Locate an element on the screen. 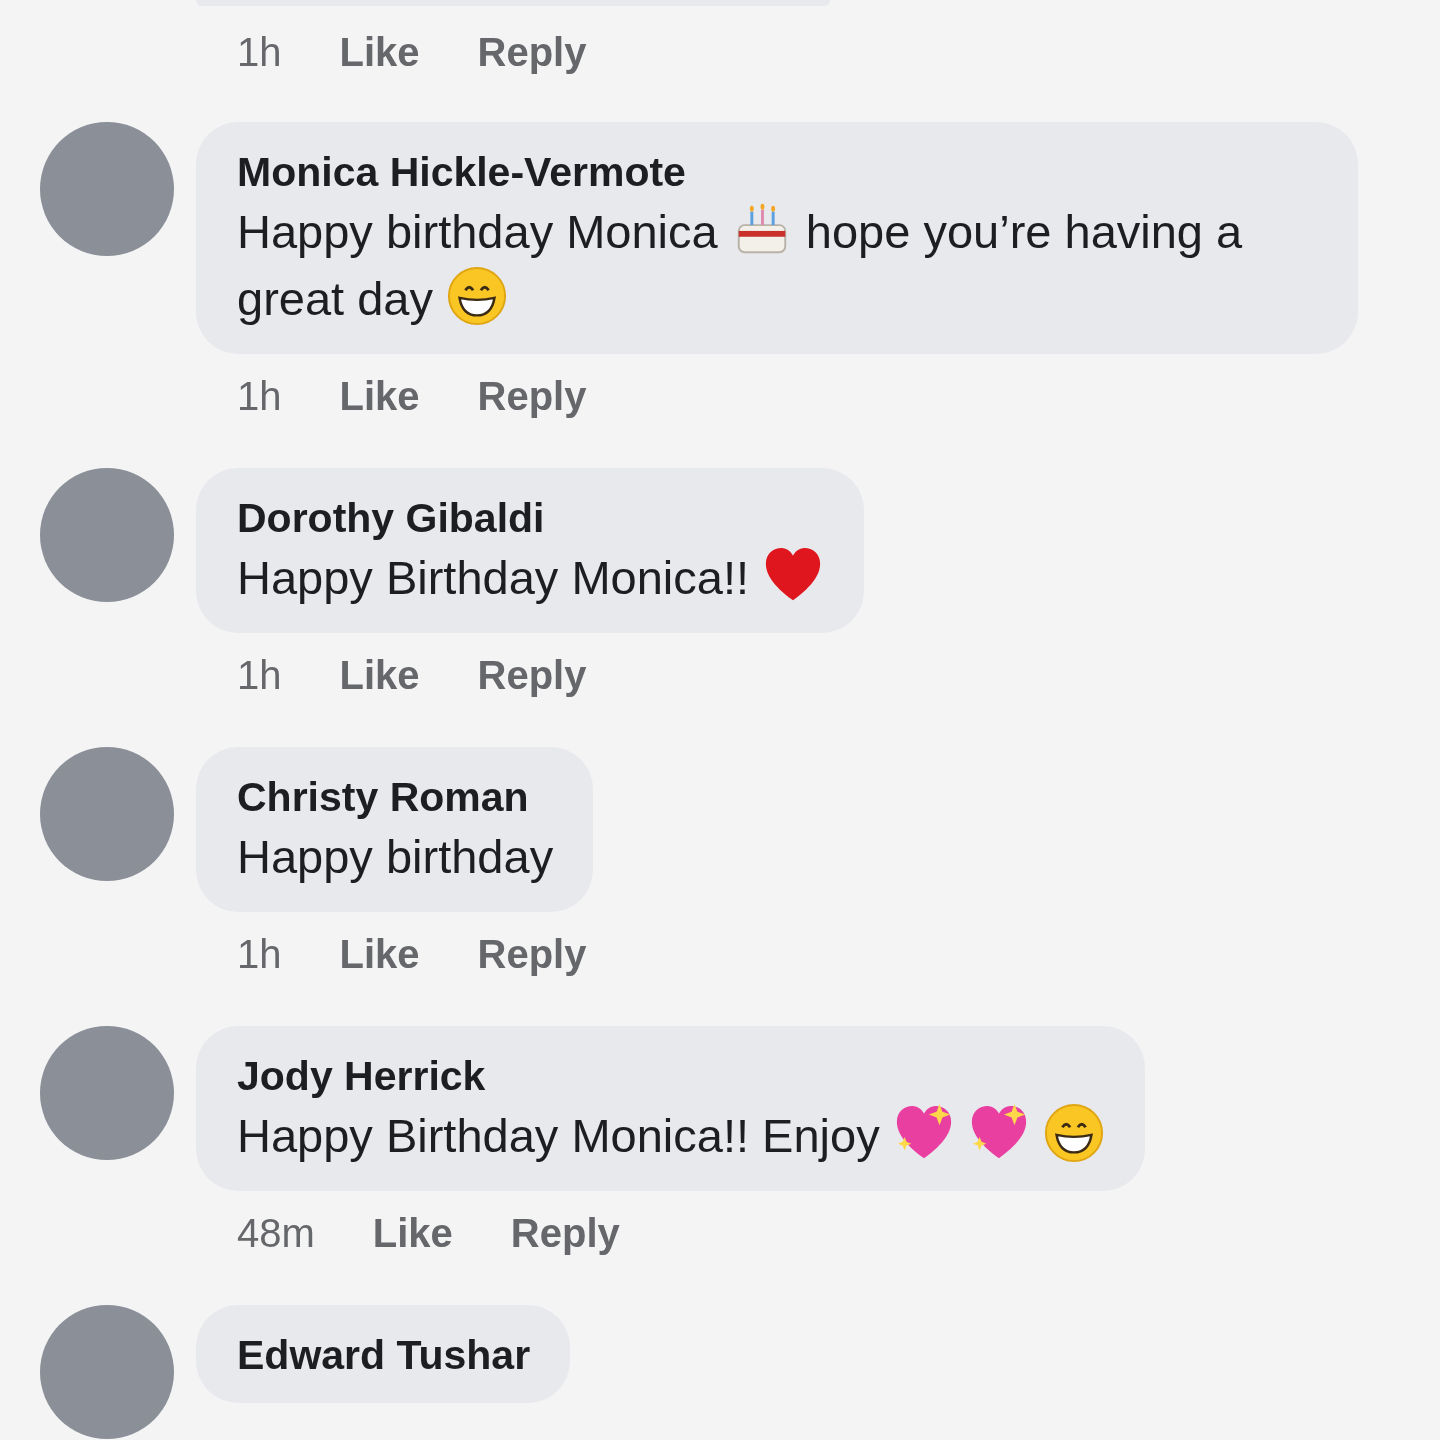 The width and height of the screenshot is (1440, 1440). comment-text: hope you’re having a is located at coordinates (1024, 231).